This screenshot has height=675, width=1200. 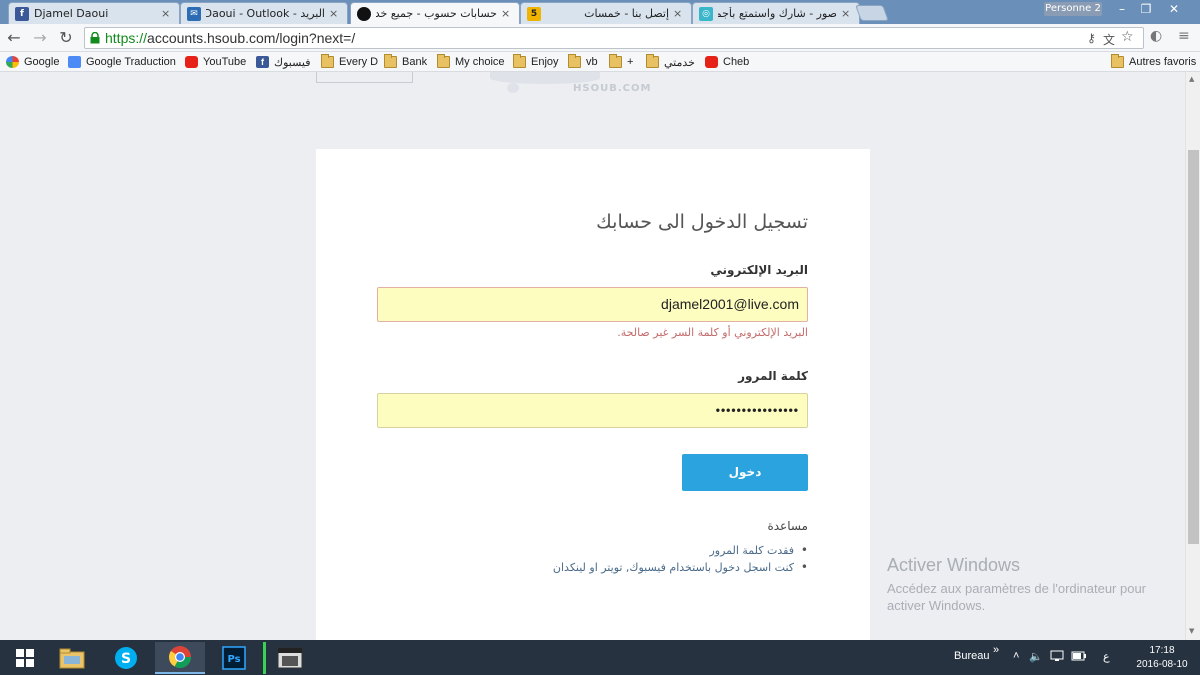 I want to click on key-icon: ⚷, so click(x=1091, y=38).